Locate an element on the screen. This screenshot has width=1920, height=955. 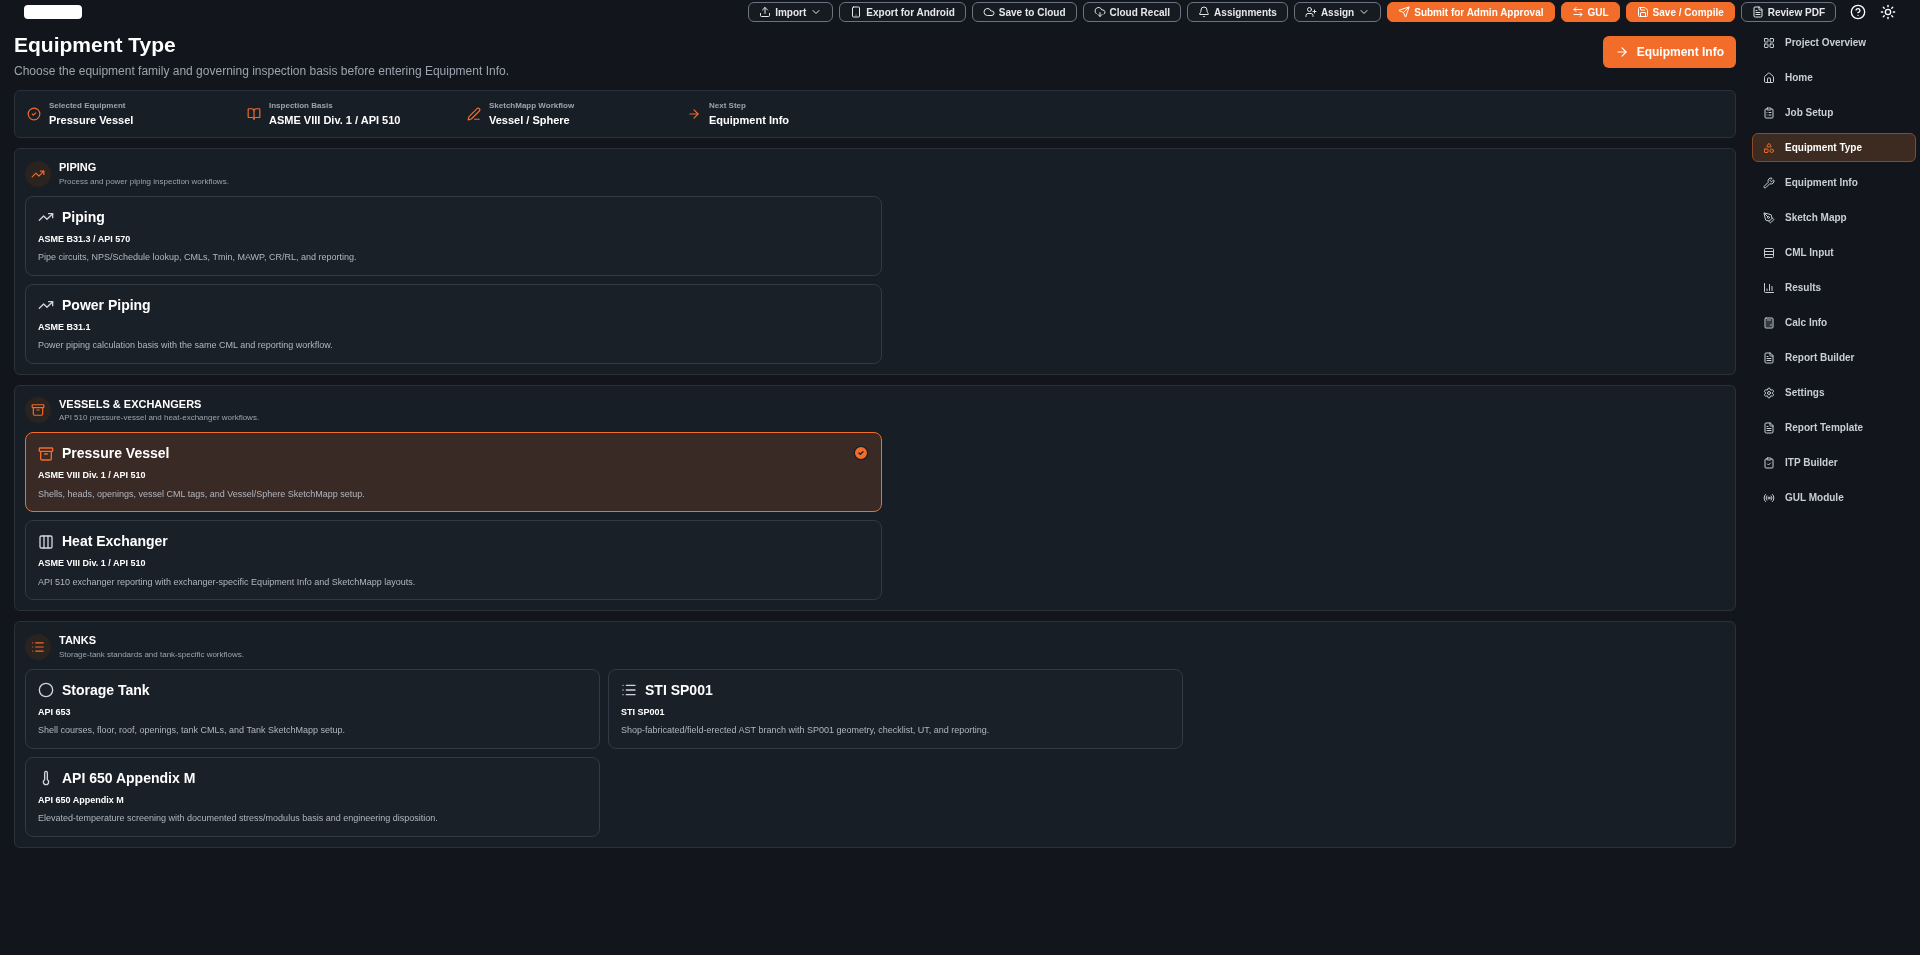
equipment-card: Pressure Vessel ASME VIII Div. 1 / API 510 Shells, heads, openings, vessel CML tags, and Vessel/Sphere SketchMapp setup. is located at coordinates (453, 472).